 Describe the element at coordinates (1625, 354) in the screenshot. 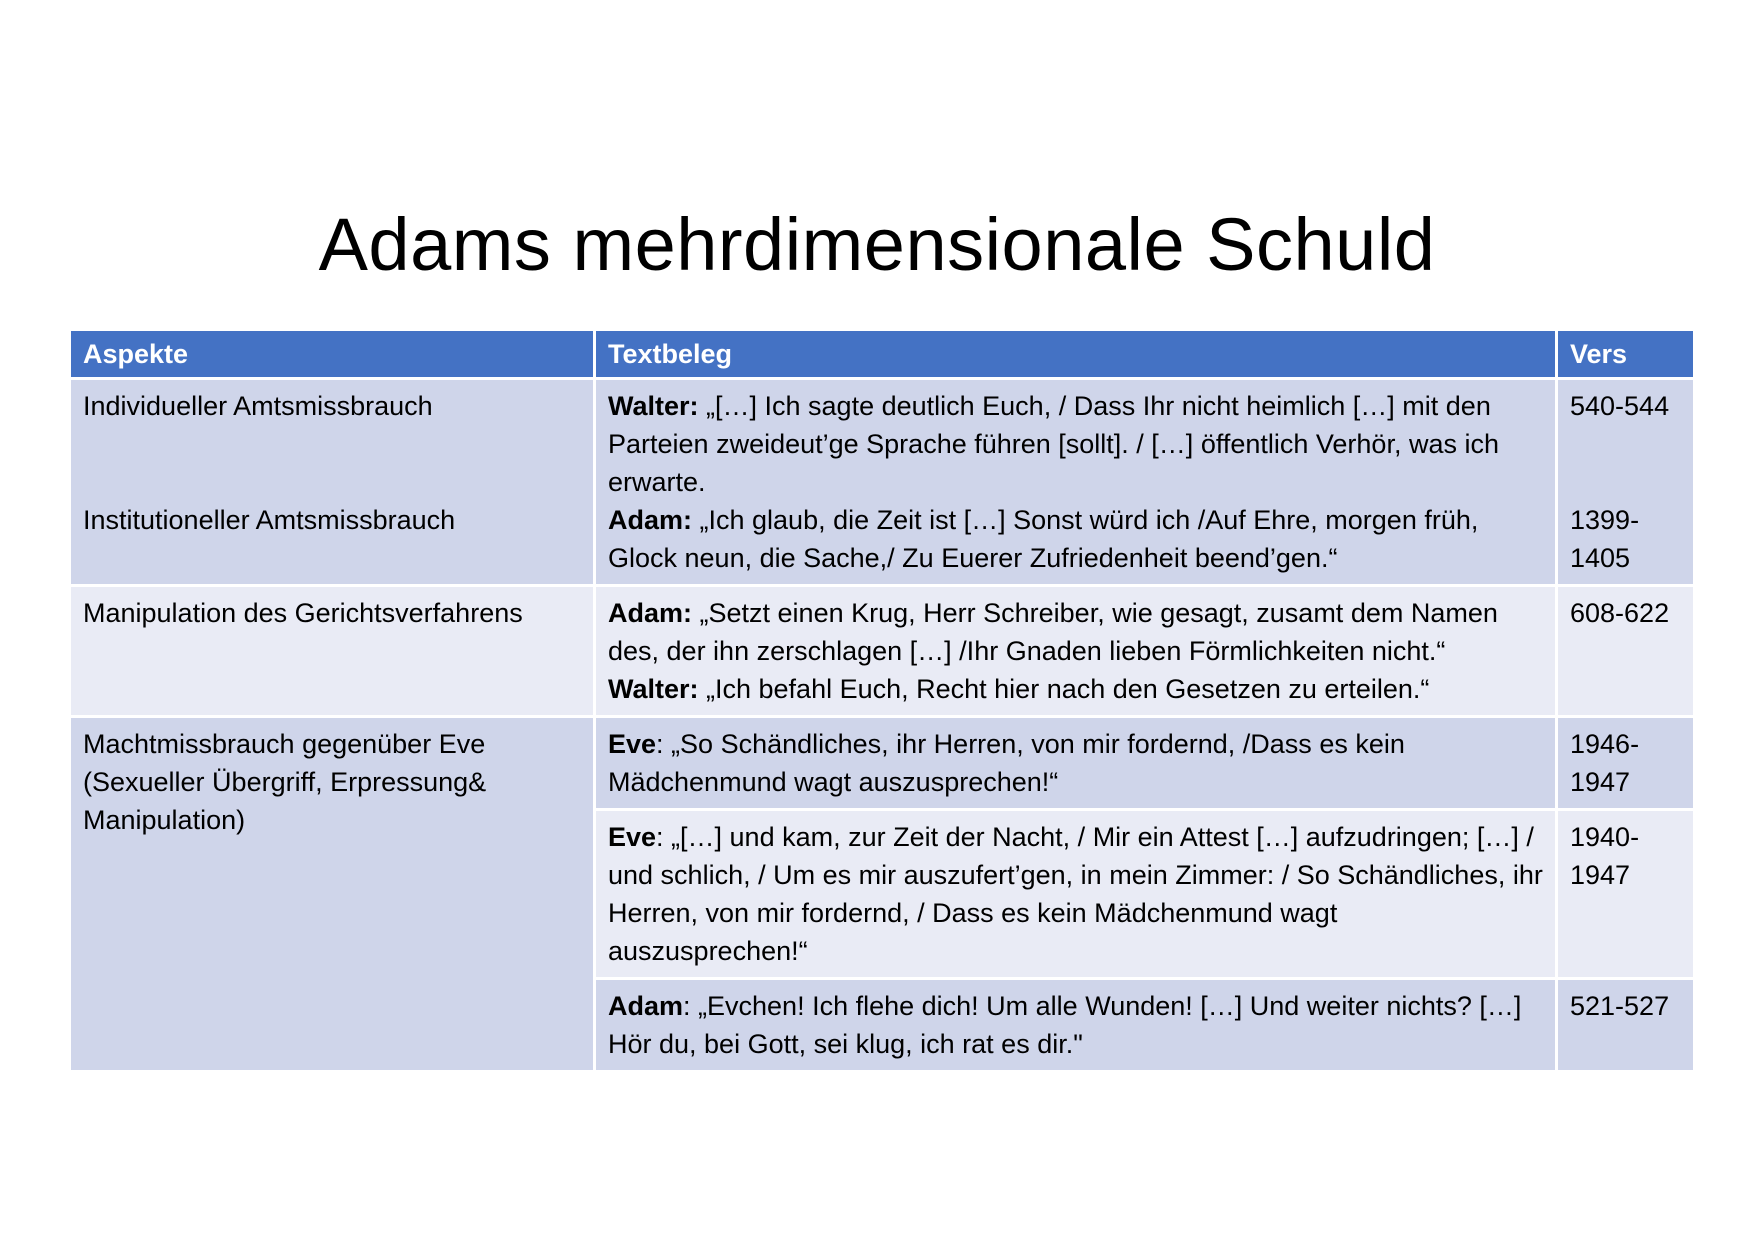

I see `header-vers: Vers` at that location.